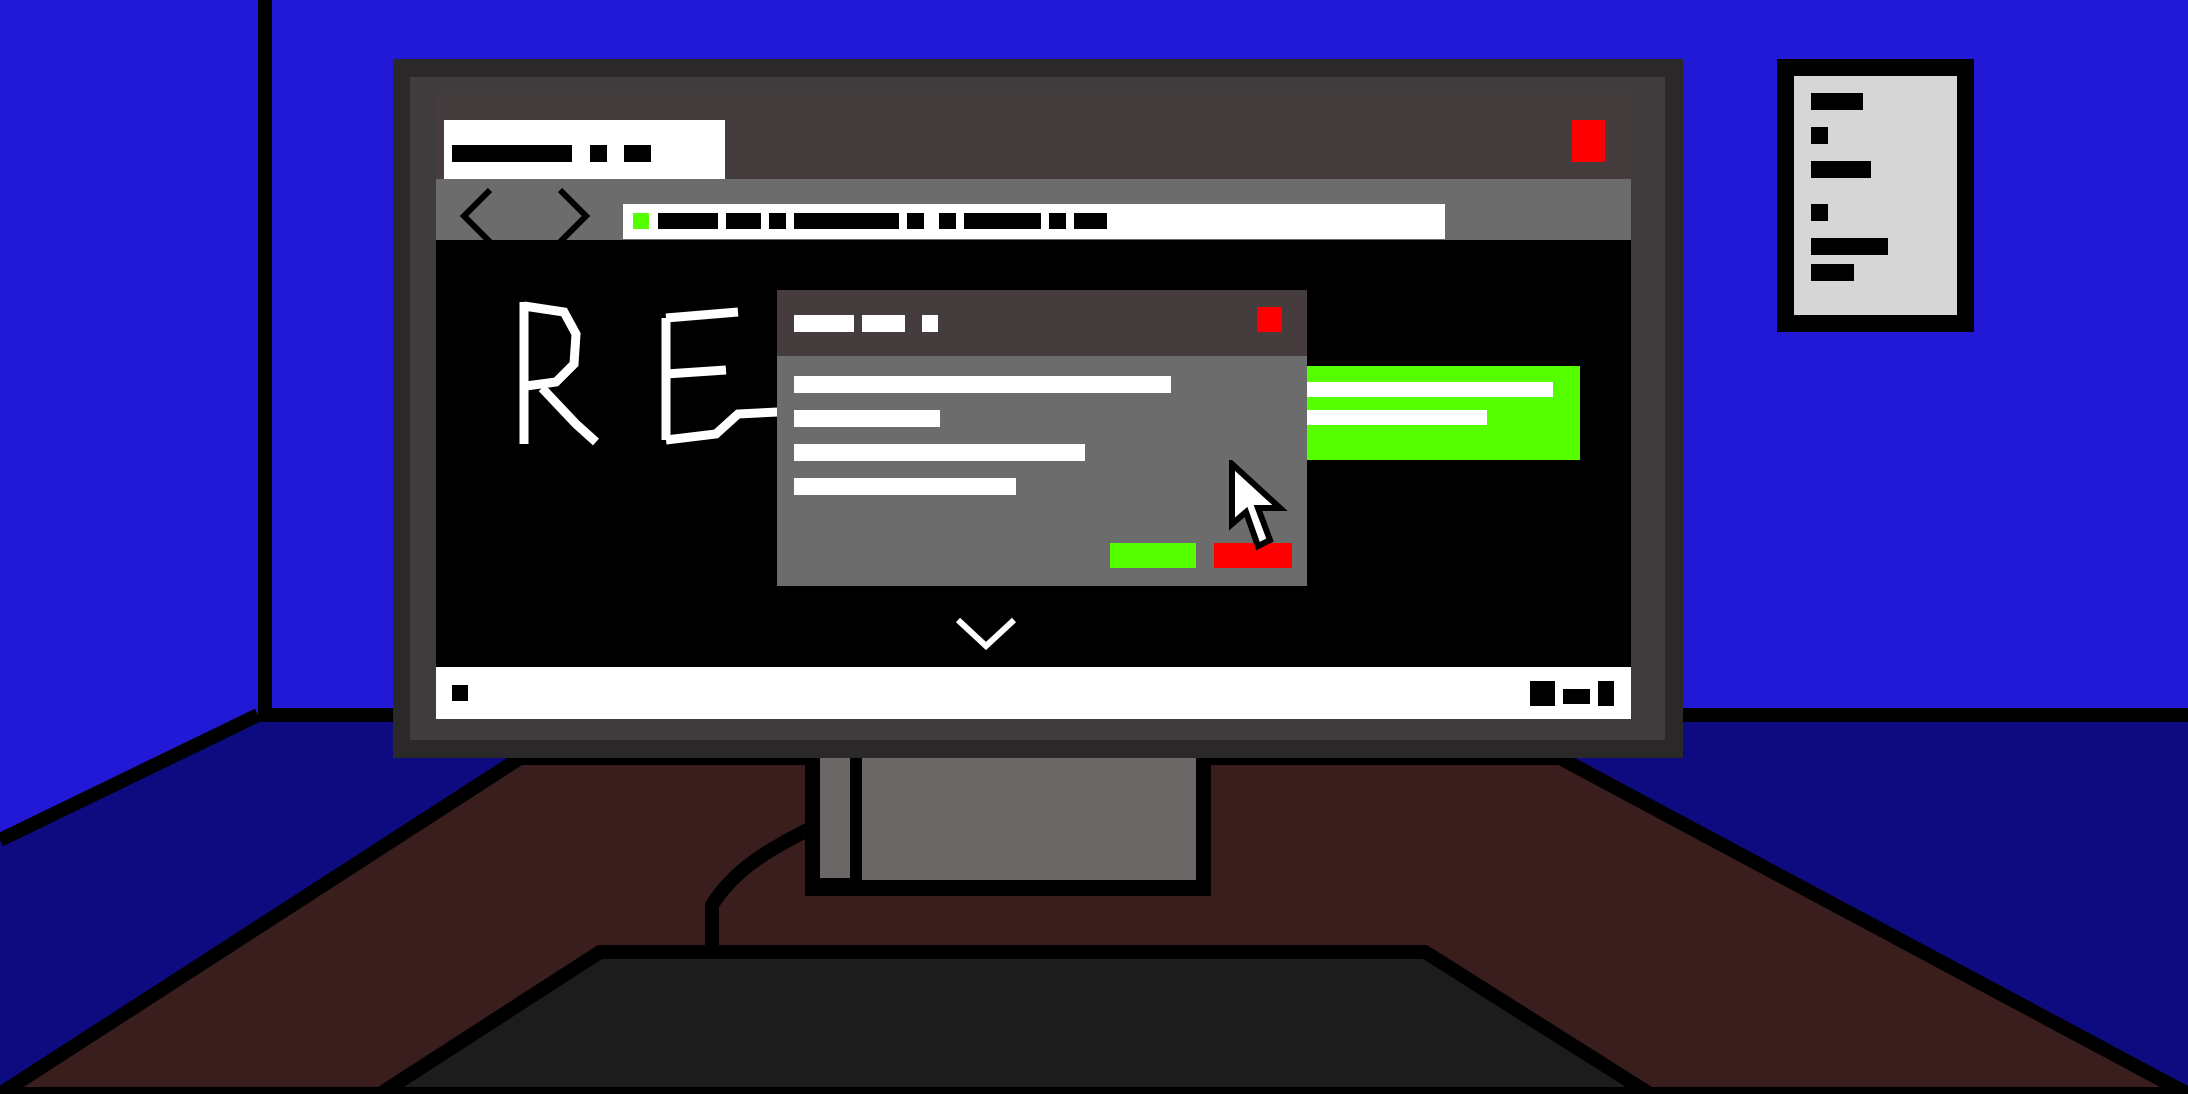 This screenshot has width=2188, height=1094. Describe the element at coordinates (1033, 693) in the screenshot. I see `status-bar` at that location.